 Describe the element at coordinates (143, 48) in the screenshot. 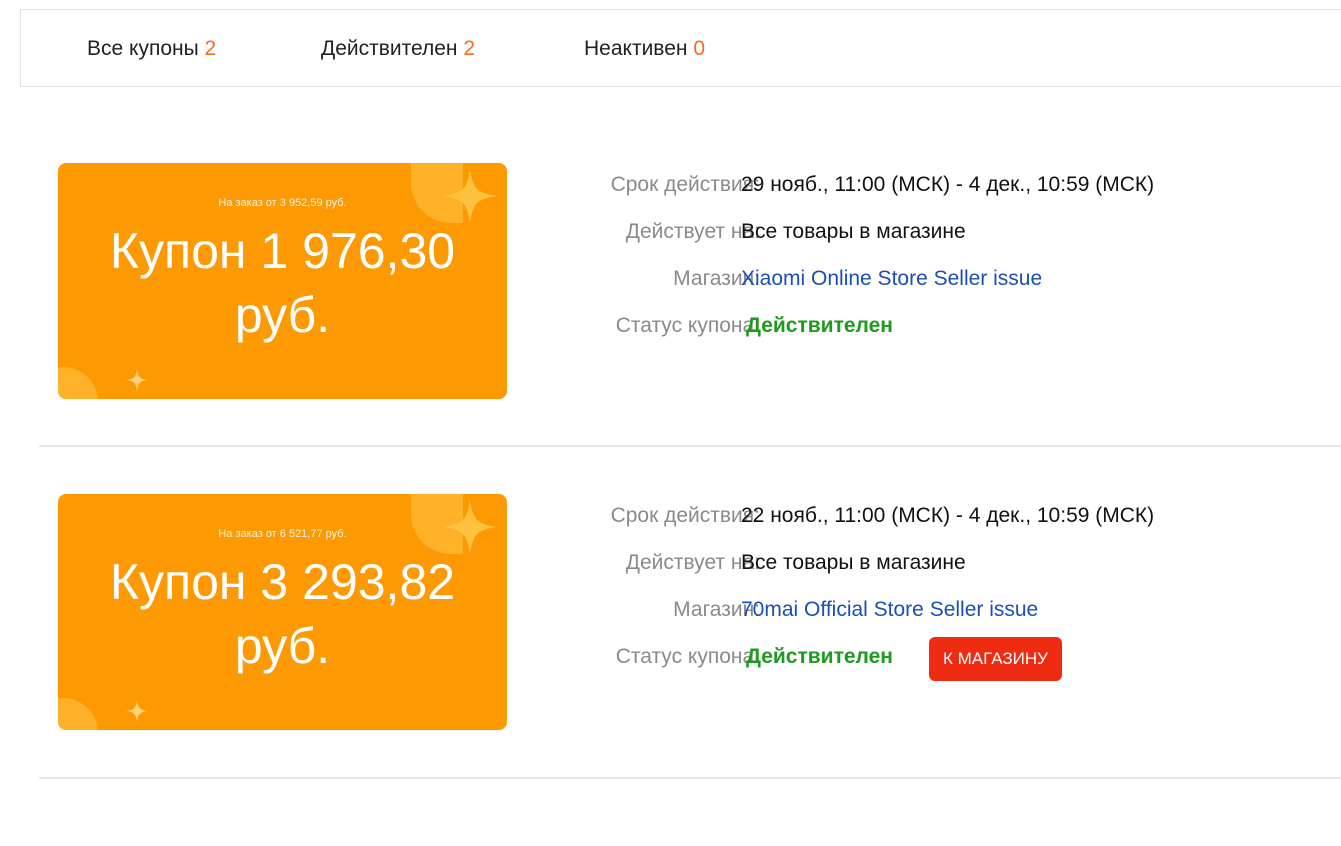

I see `tab-all-label: Все купоны` at that location.